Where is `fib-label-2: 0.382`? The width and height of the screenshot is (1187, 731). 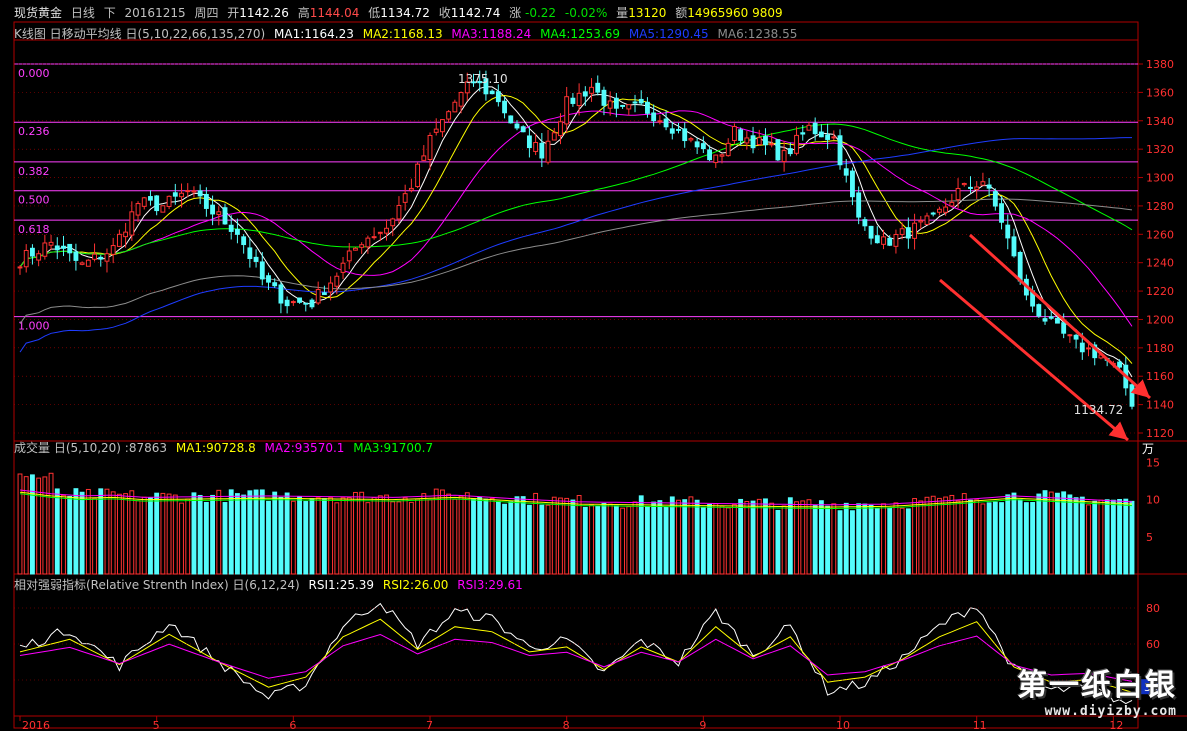 fib-label-2: 0.382 is located at coordinates (34, 171).